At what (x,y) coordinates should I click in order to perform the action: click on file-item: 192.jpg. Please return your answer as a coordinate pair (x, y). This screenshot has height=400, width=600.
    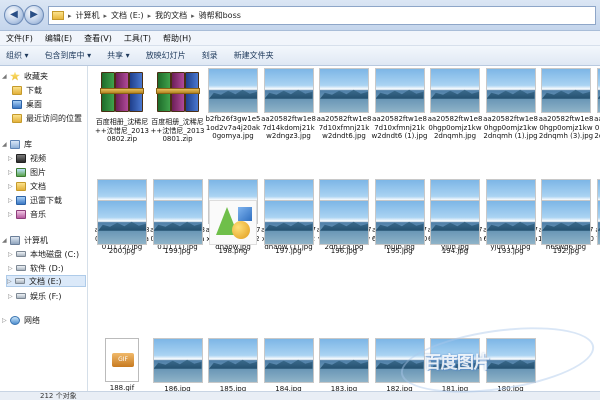
    Looking at the image, I should click on (566, 228).